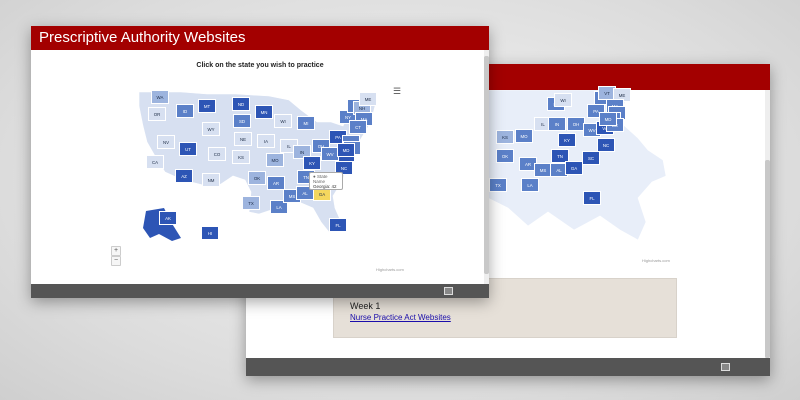  Describe the element at coordinates (505, 137) in the screenshot. I see `state-ks-back: KS` at that location.